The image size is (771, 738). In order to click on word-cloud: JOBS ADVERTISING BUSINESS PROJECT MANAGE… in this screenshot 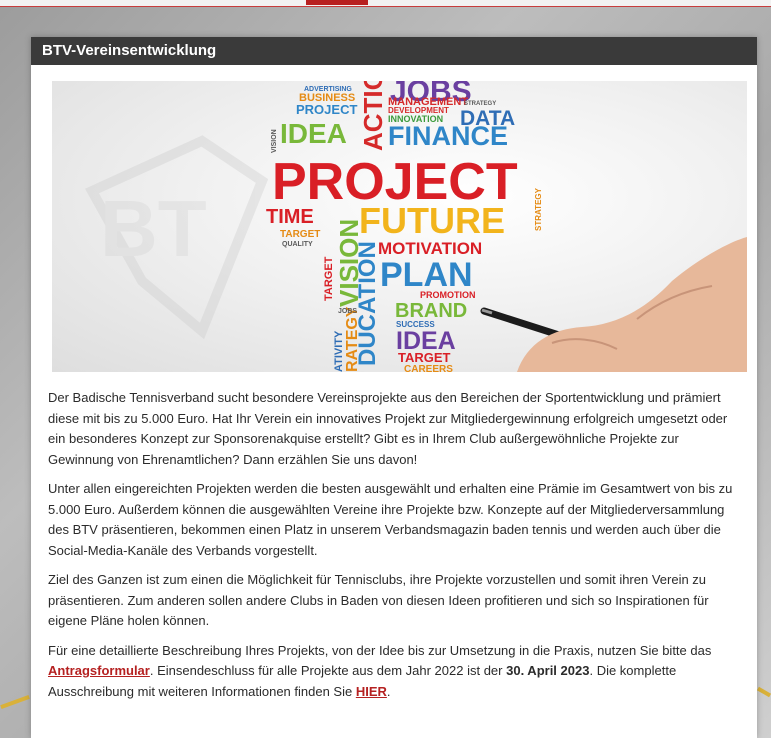, I will do `click(404, 226)`.